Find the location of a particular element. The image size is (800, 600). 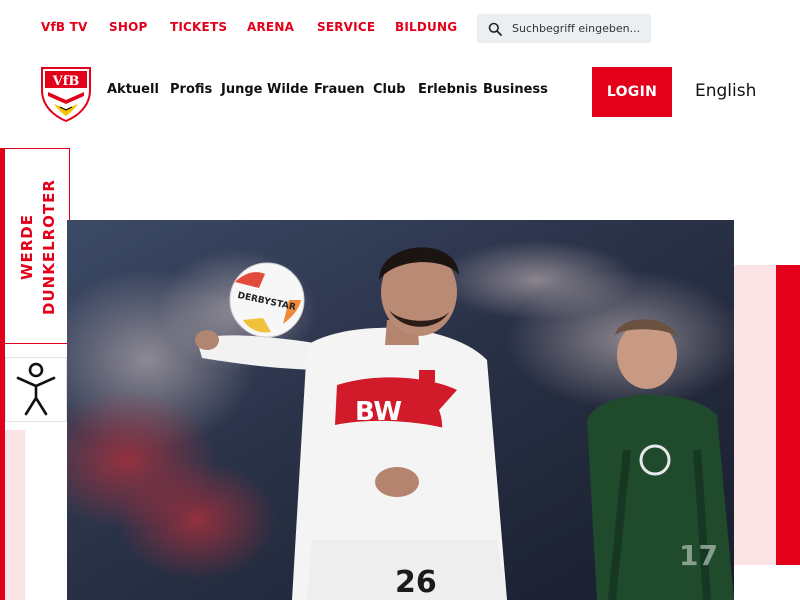

vfb-logo: VfB is located at coordinates (66, 94).